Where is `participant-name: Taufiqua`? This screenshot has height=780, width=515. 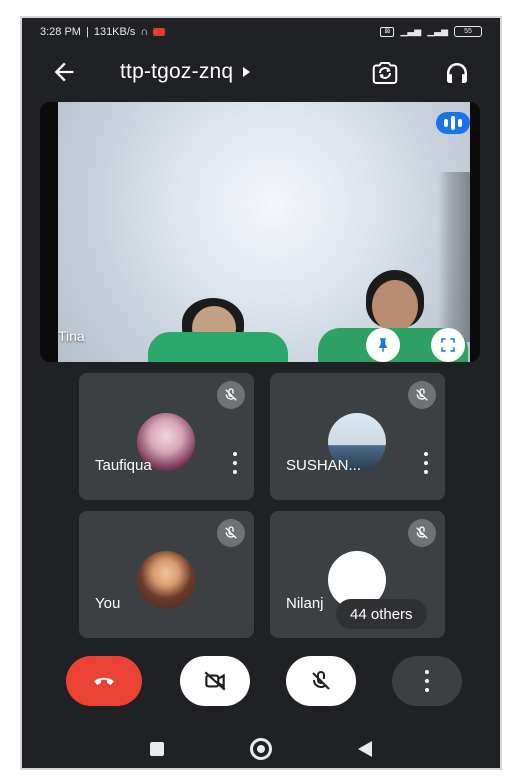
participant-name: Taufiqua is located at coordinates (123, 465).